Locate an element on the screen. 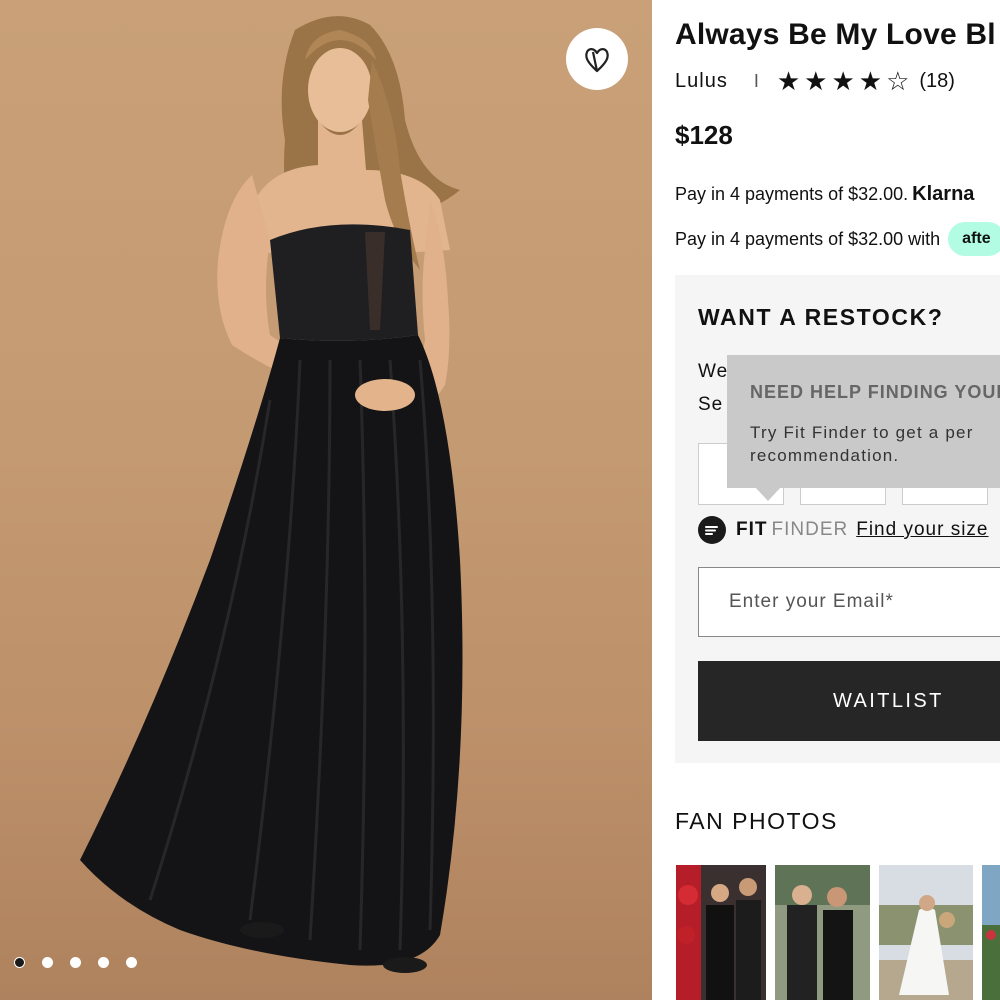 The width and height of the screenshot is (1000, 1000). star-empty-icon: ☆ is located at coordinates (898, 81).